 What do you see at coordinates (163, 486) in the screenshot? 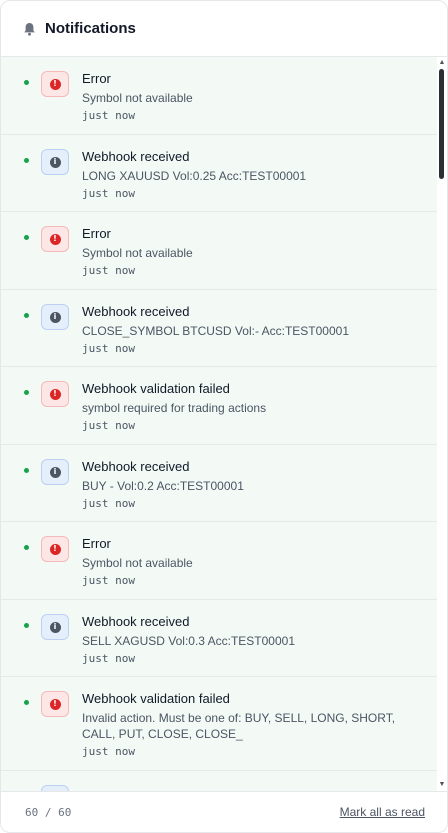
I see `notification-message-line: BUY - Vol:0.2 Acc:TEST00001` at bounding box center [163, 486].